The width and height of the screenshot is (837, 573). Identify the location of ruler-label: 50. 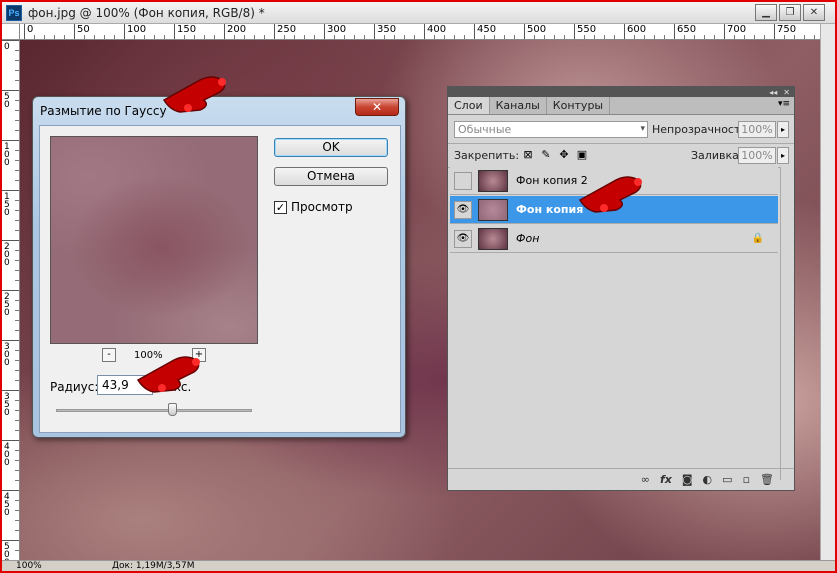
(83, 29).